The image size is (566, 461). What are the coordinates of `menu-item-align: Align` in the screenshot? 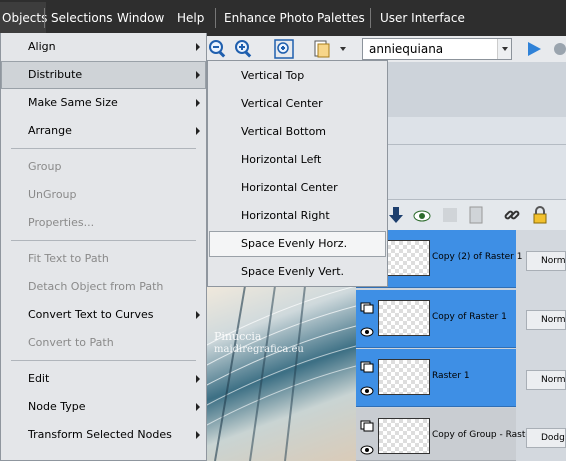 It's located at (103, 47).